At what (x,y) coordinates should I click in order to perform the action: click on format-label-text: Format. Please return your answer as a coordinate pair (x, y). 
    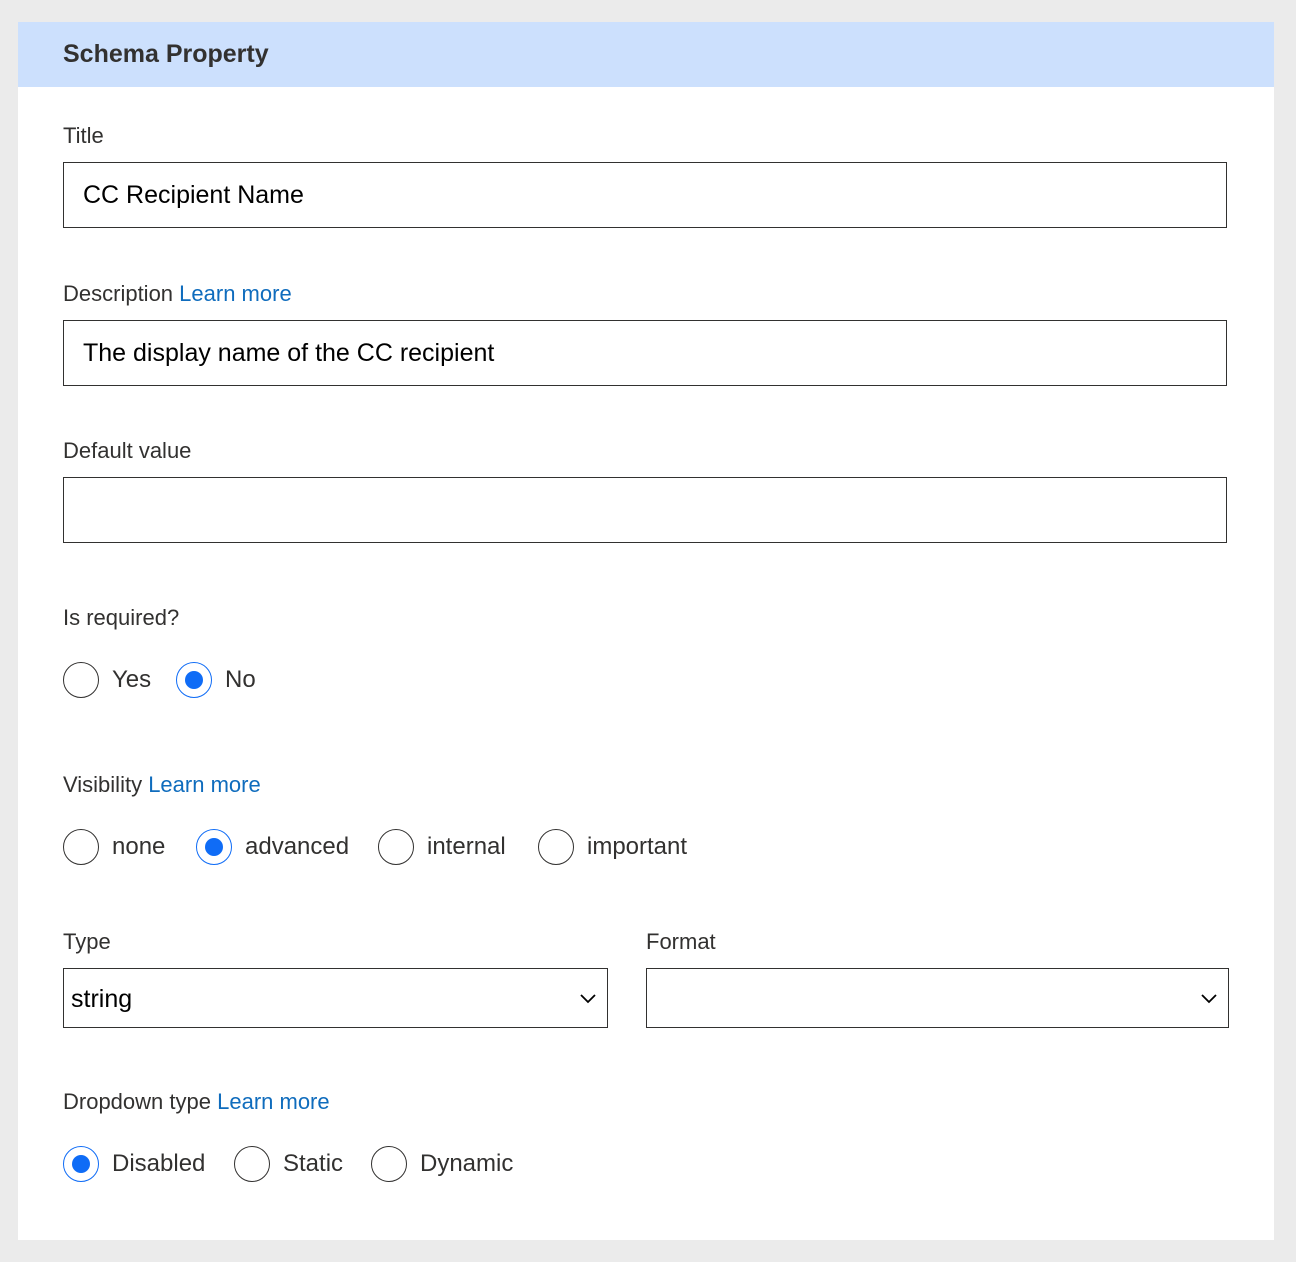
    Looking at the image, I should click on (681, 941).